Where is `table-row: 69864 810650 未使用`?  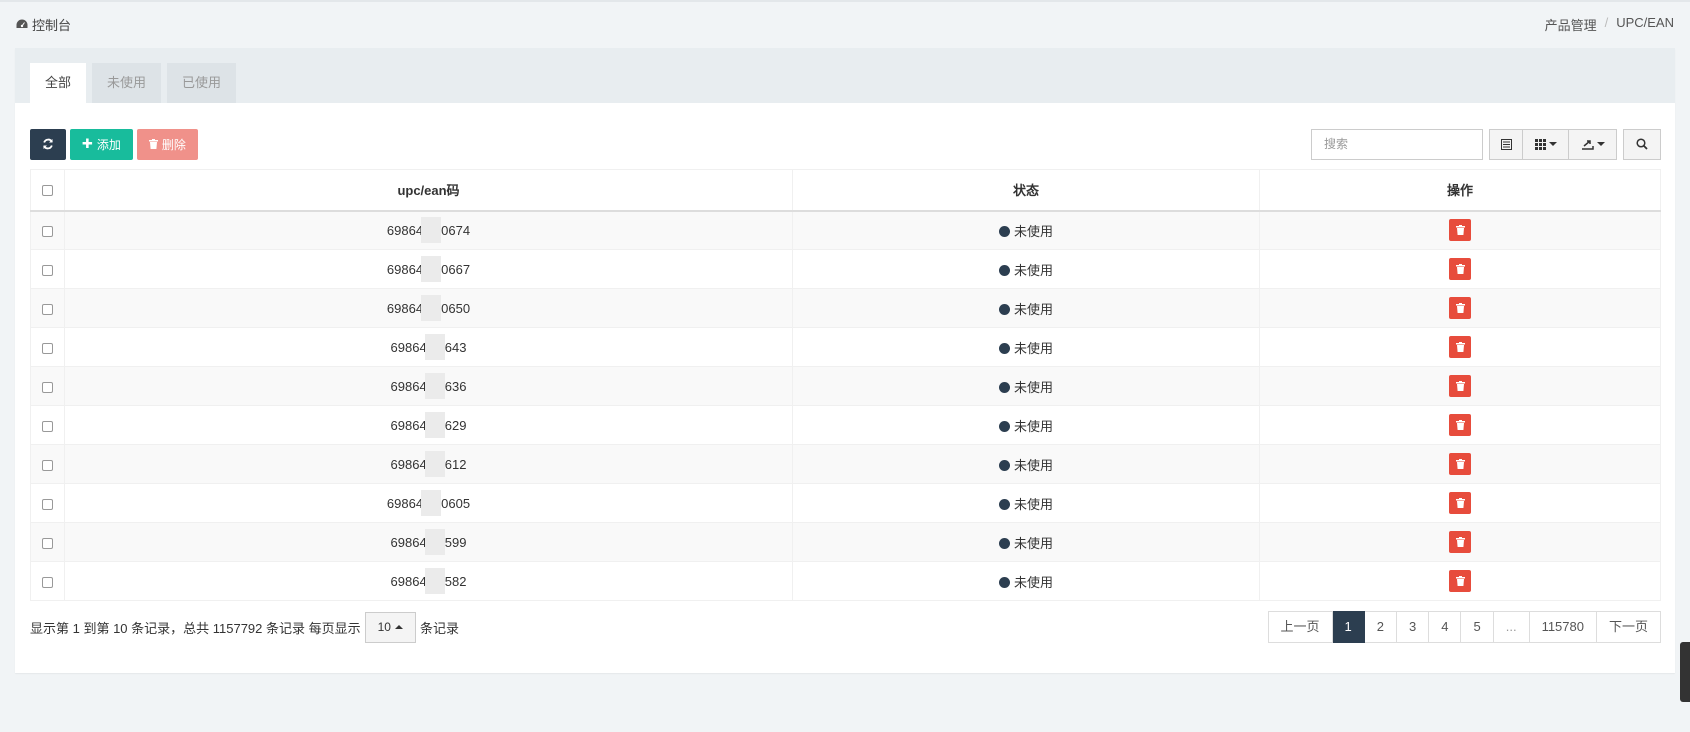 table-row: 69864 810650 未使用 is located at coordinates (845, 308).